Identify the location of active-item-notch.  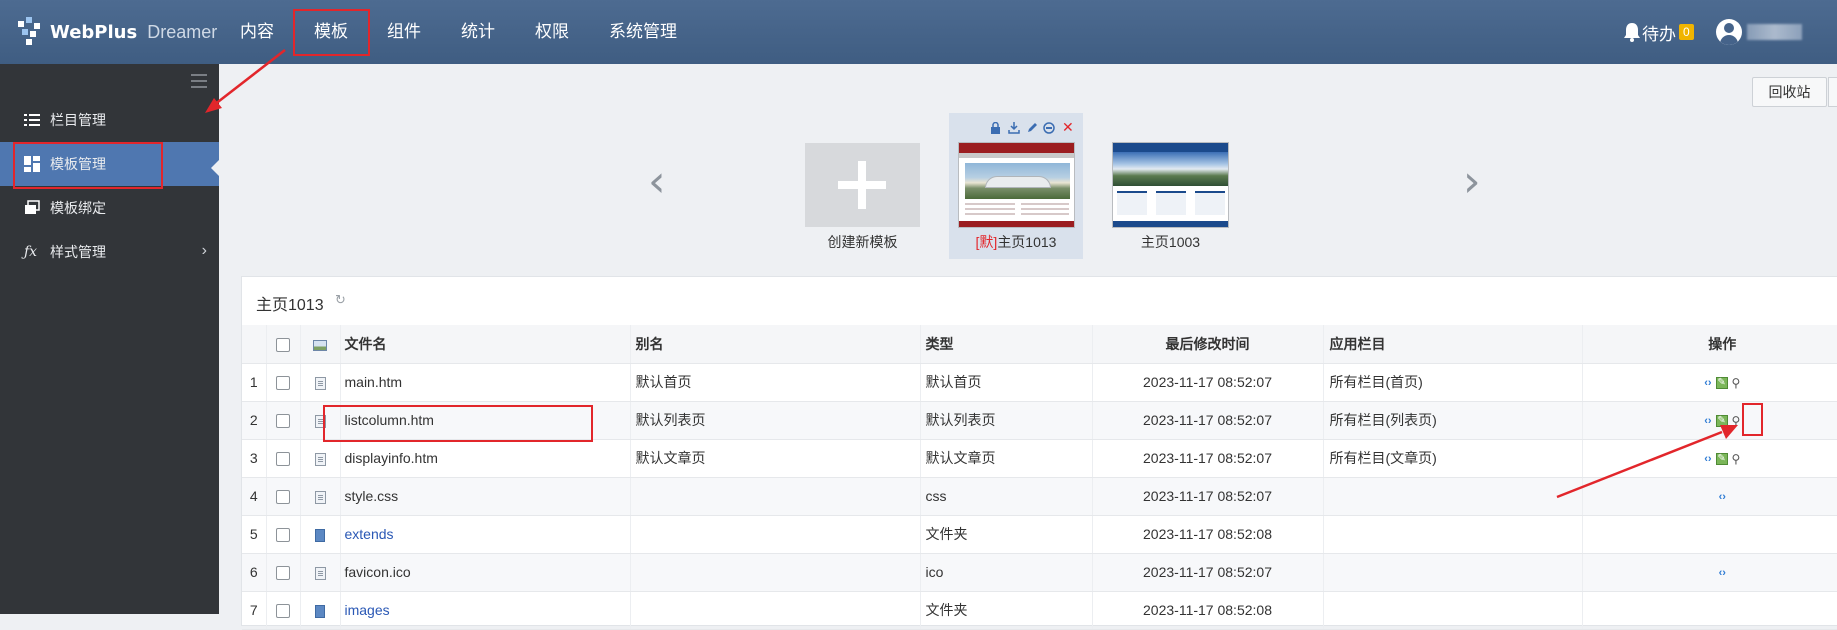
(215, 168).